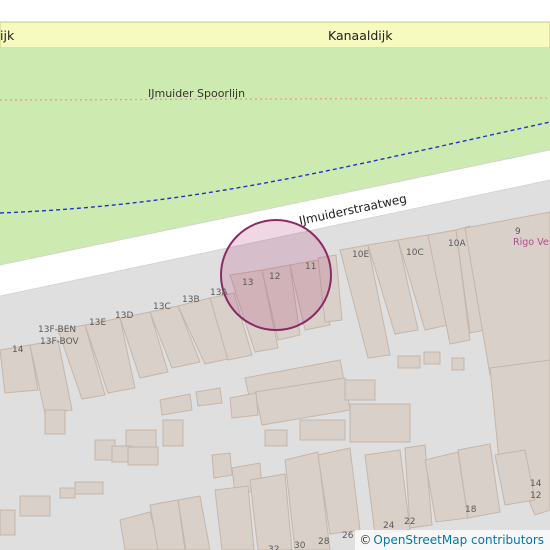 The height and width of the screenshot is (550, 550). I want to click on kanaaldijk-left-label: ijk, so click(7, 35).